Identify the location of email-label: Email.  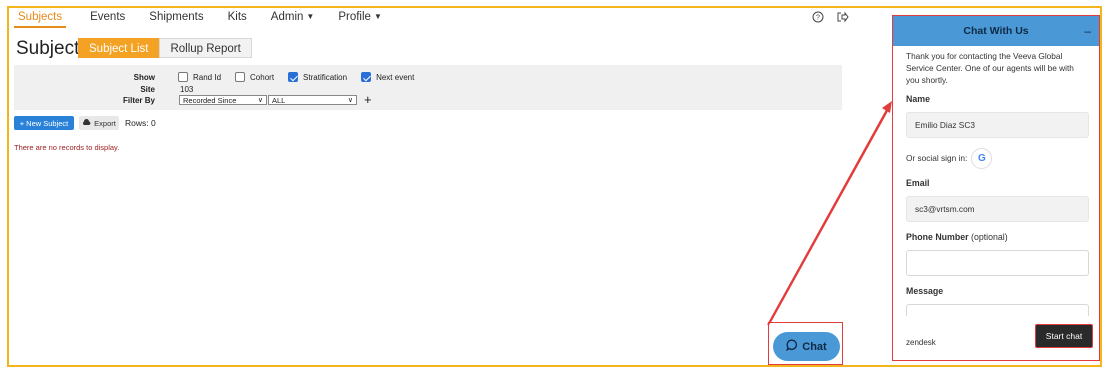
(918, 183).